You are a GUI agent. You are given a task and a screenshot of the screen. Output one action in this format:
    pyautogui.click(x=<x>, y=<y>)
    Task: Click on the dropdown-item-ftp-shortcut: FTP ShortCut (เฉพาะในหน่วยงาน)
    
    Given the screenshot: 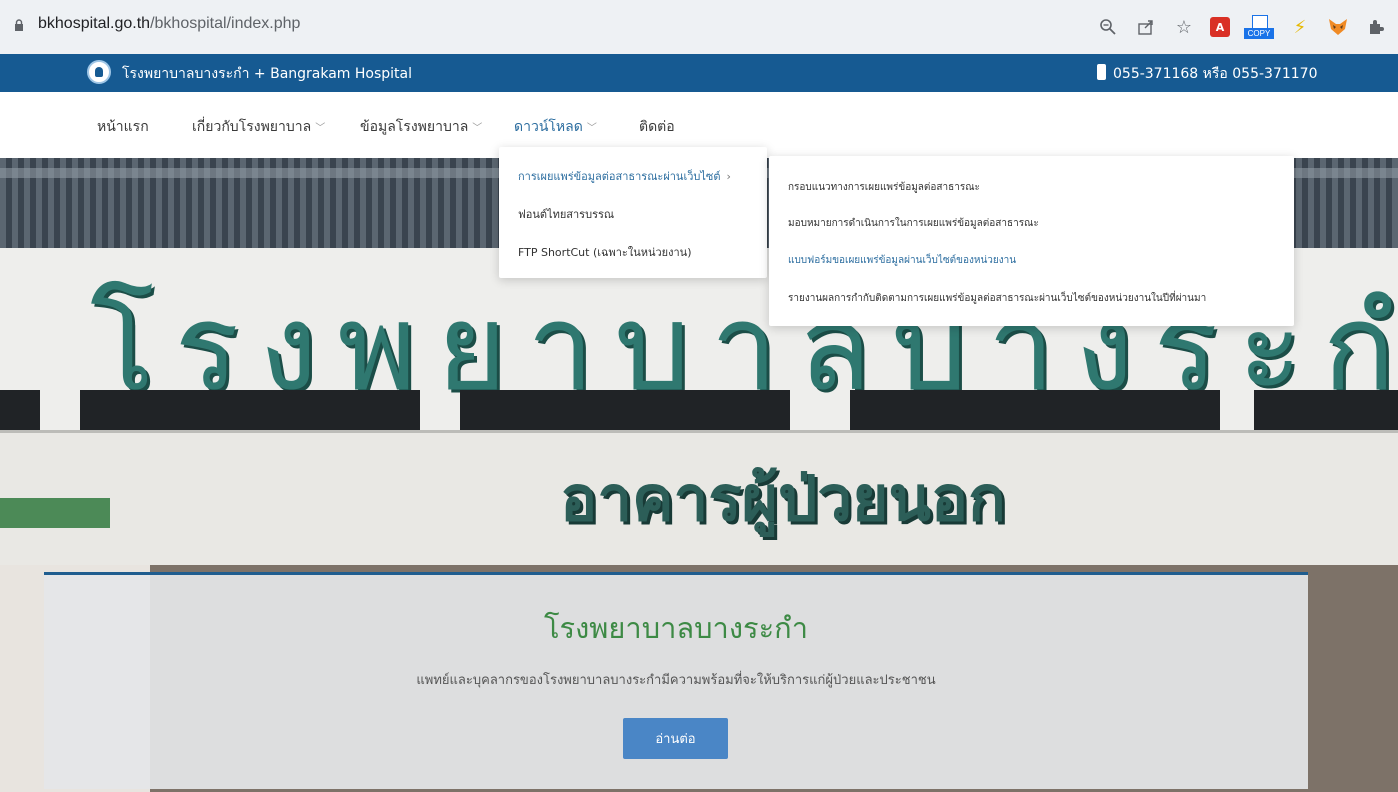 What is the action you would take?
    pyautogui.click(x=605, y=252)
    